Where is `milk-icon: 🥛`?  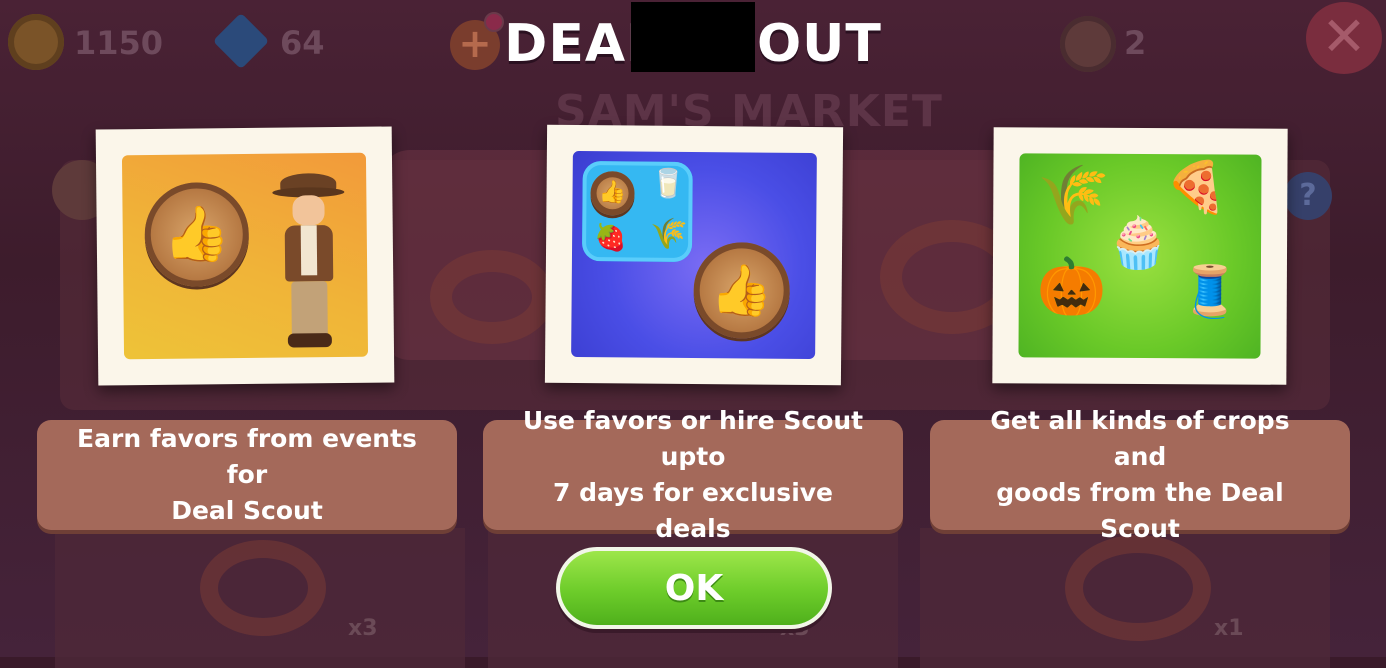 milk-icon: 🥛 is located at coordinates (668, 183).